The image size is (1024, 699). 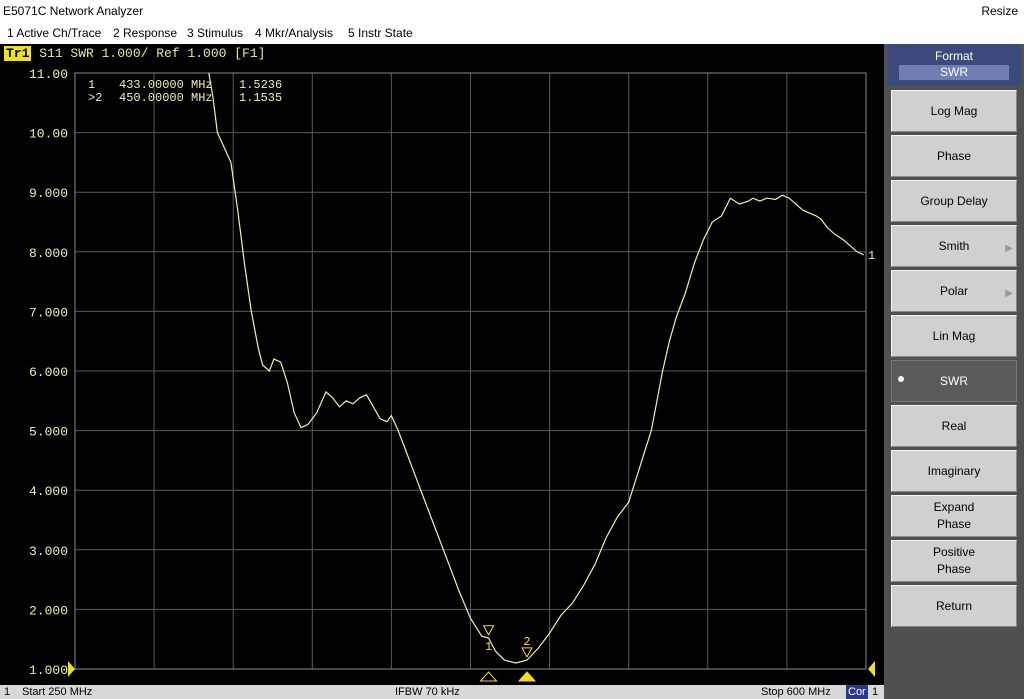 I want to click on softkey-smith-button: Smith ▶, so click(x=954, y=246).